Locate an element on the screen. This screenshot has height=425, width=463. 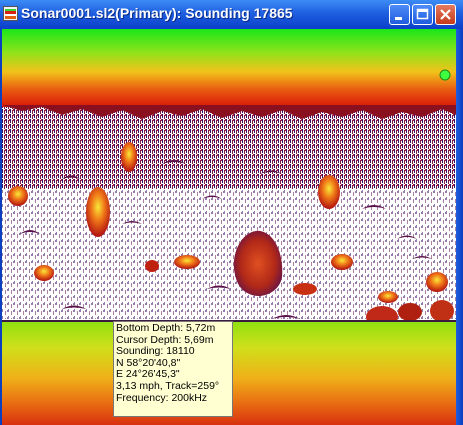
maximize-icon is located at coordinates (422, 14).